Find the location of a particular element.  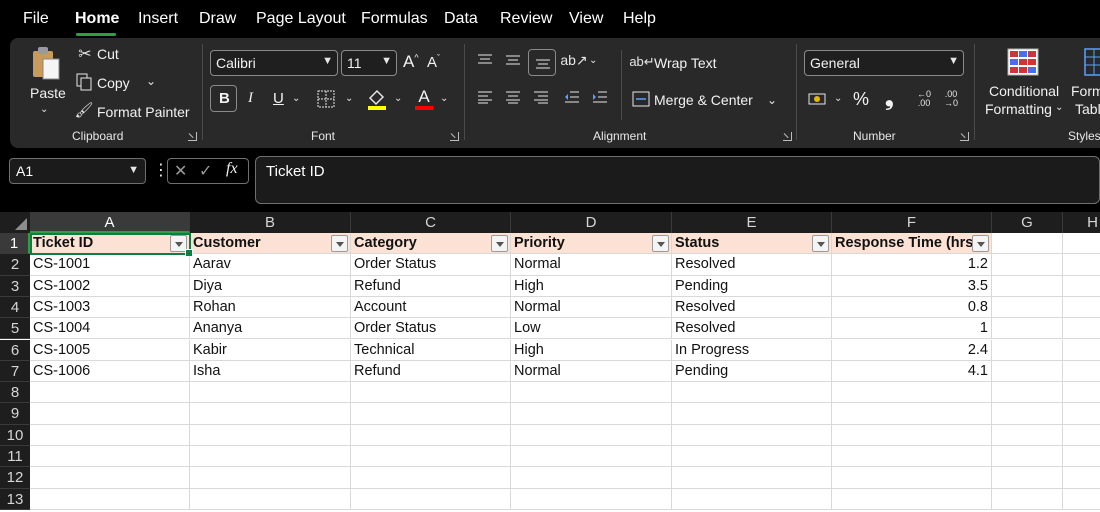

font-color-chevron-icon: ⌄ is located at coordinates (444, 98).